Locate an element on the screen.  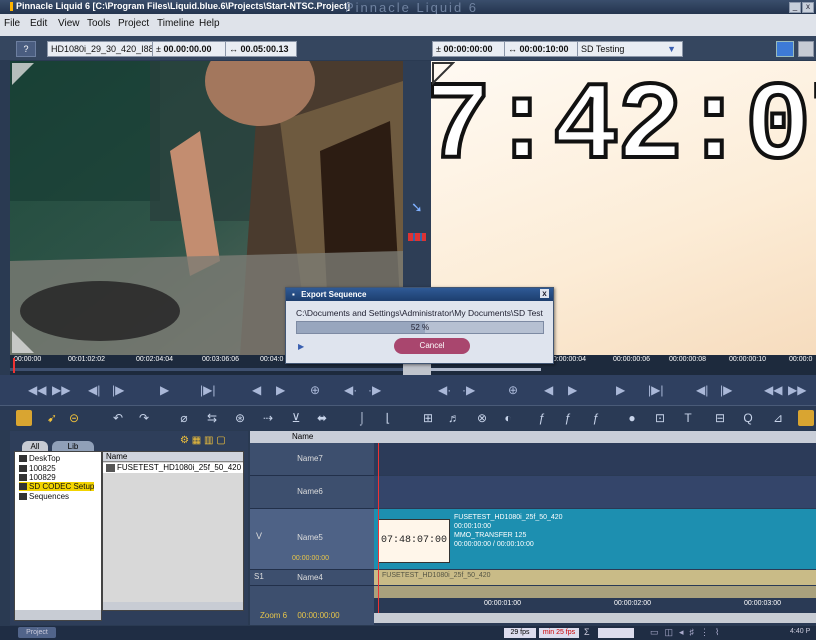
record-mark-out-icon: ·▶ is located at coordinates (468, 390).